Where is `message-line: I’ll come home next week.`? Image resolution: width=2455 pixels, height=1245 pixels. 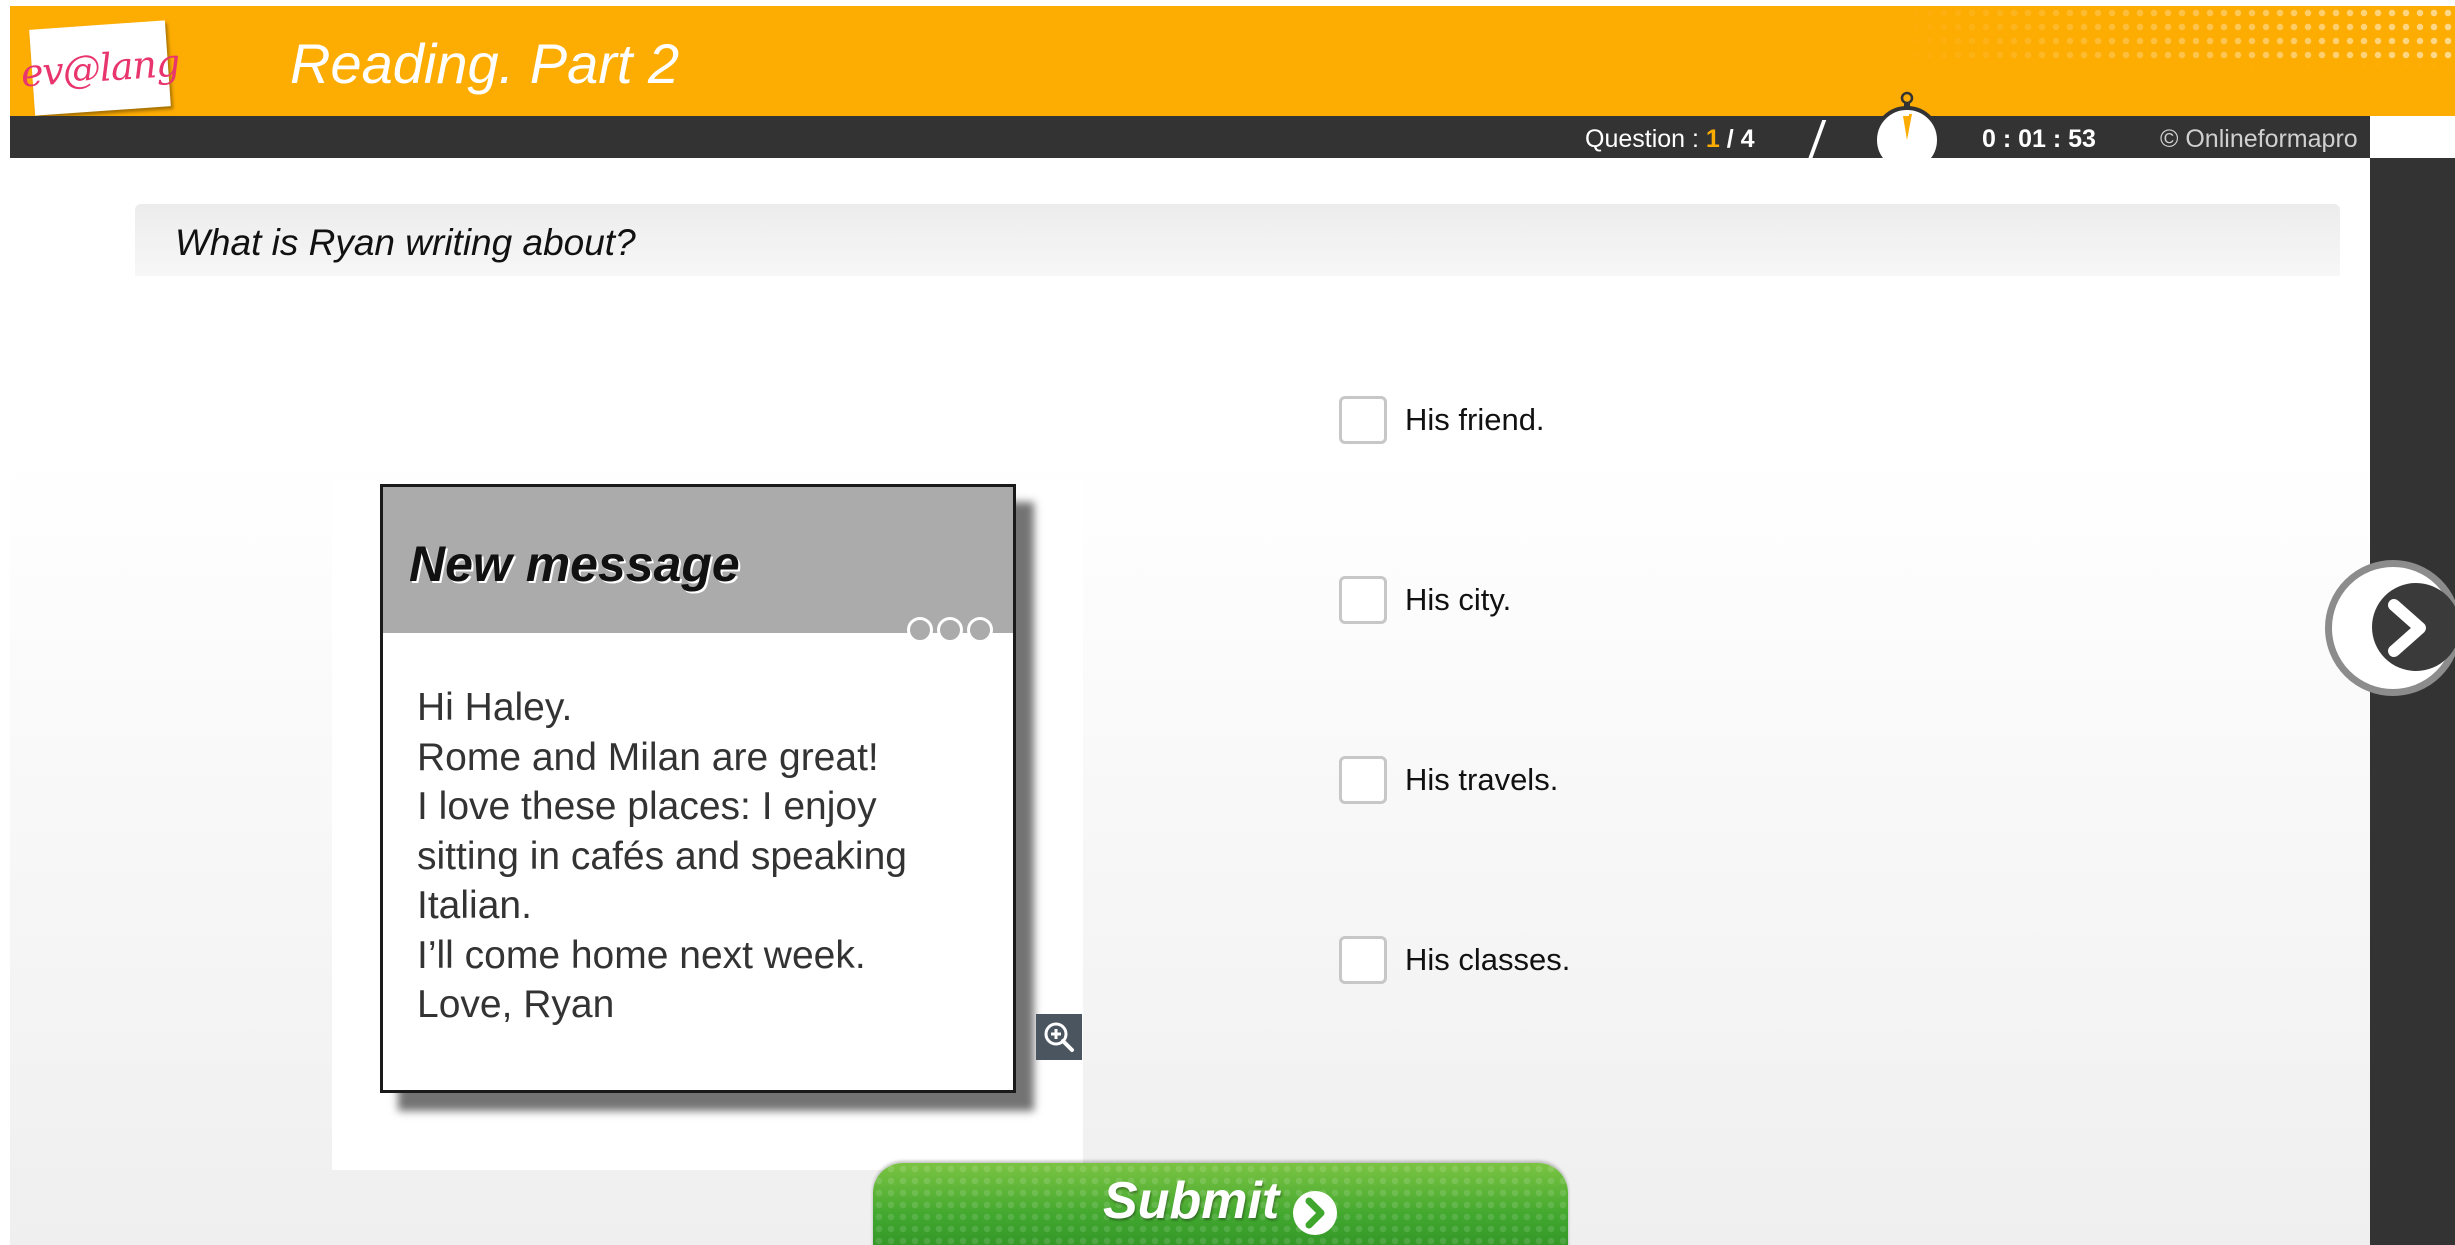
message-line: I’ll come home next week. is located at coordinates (641, 955).